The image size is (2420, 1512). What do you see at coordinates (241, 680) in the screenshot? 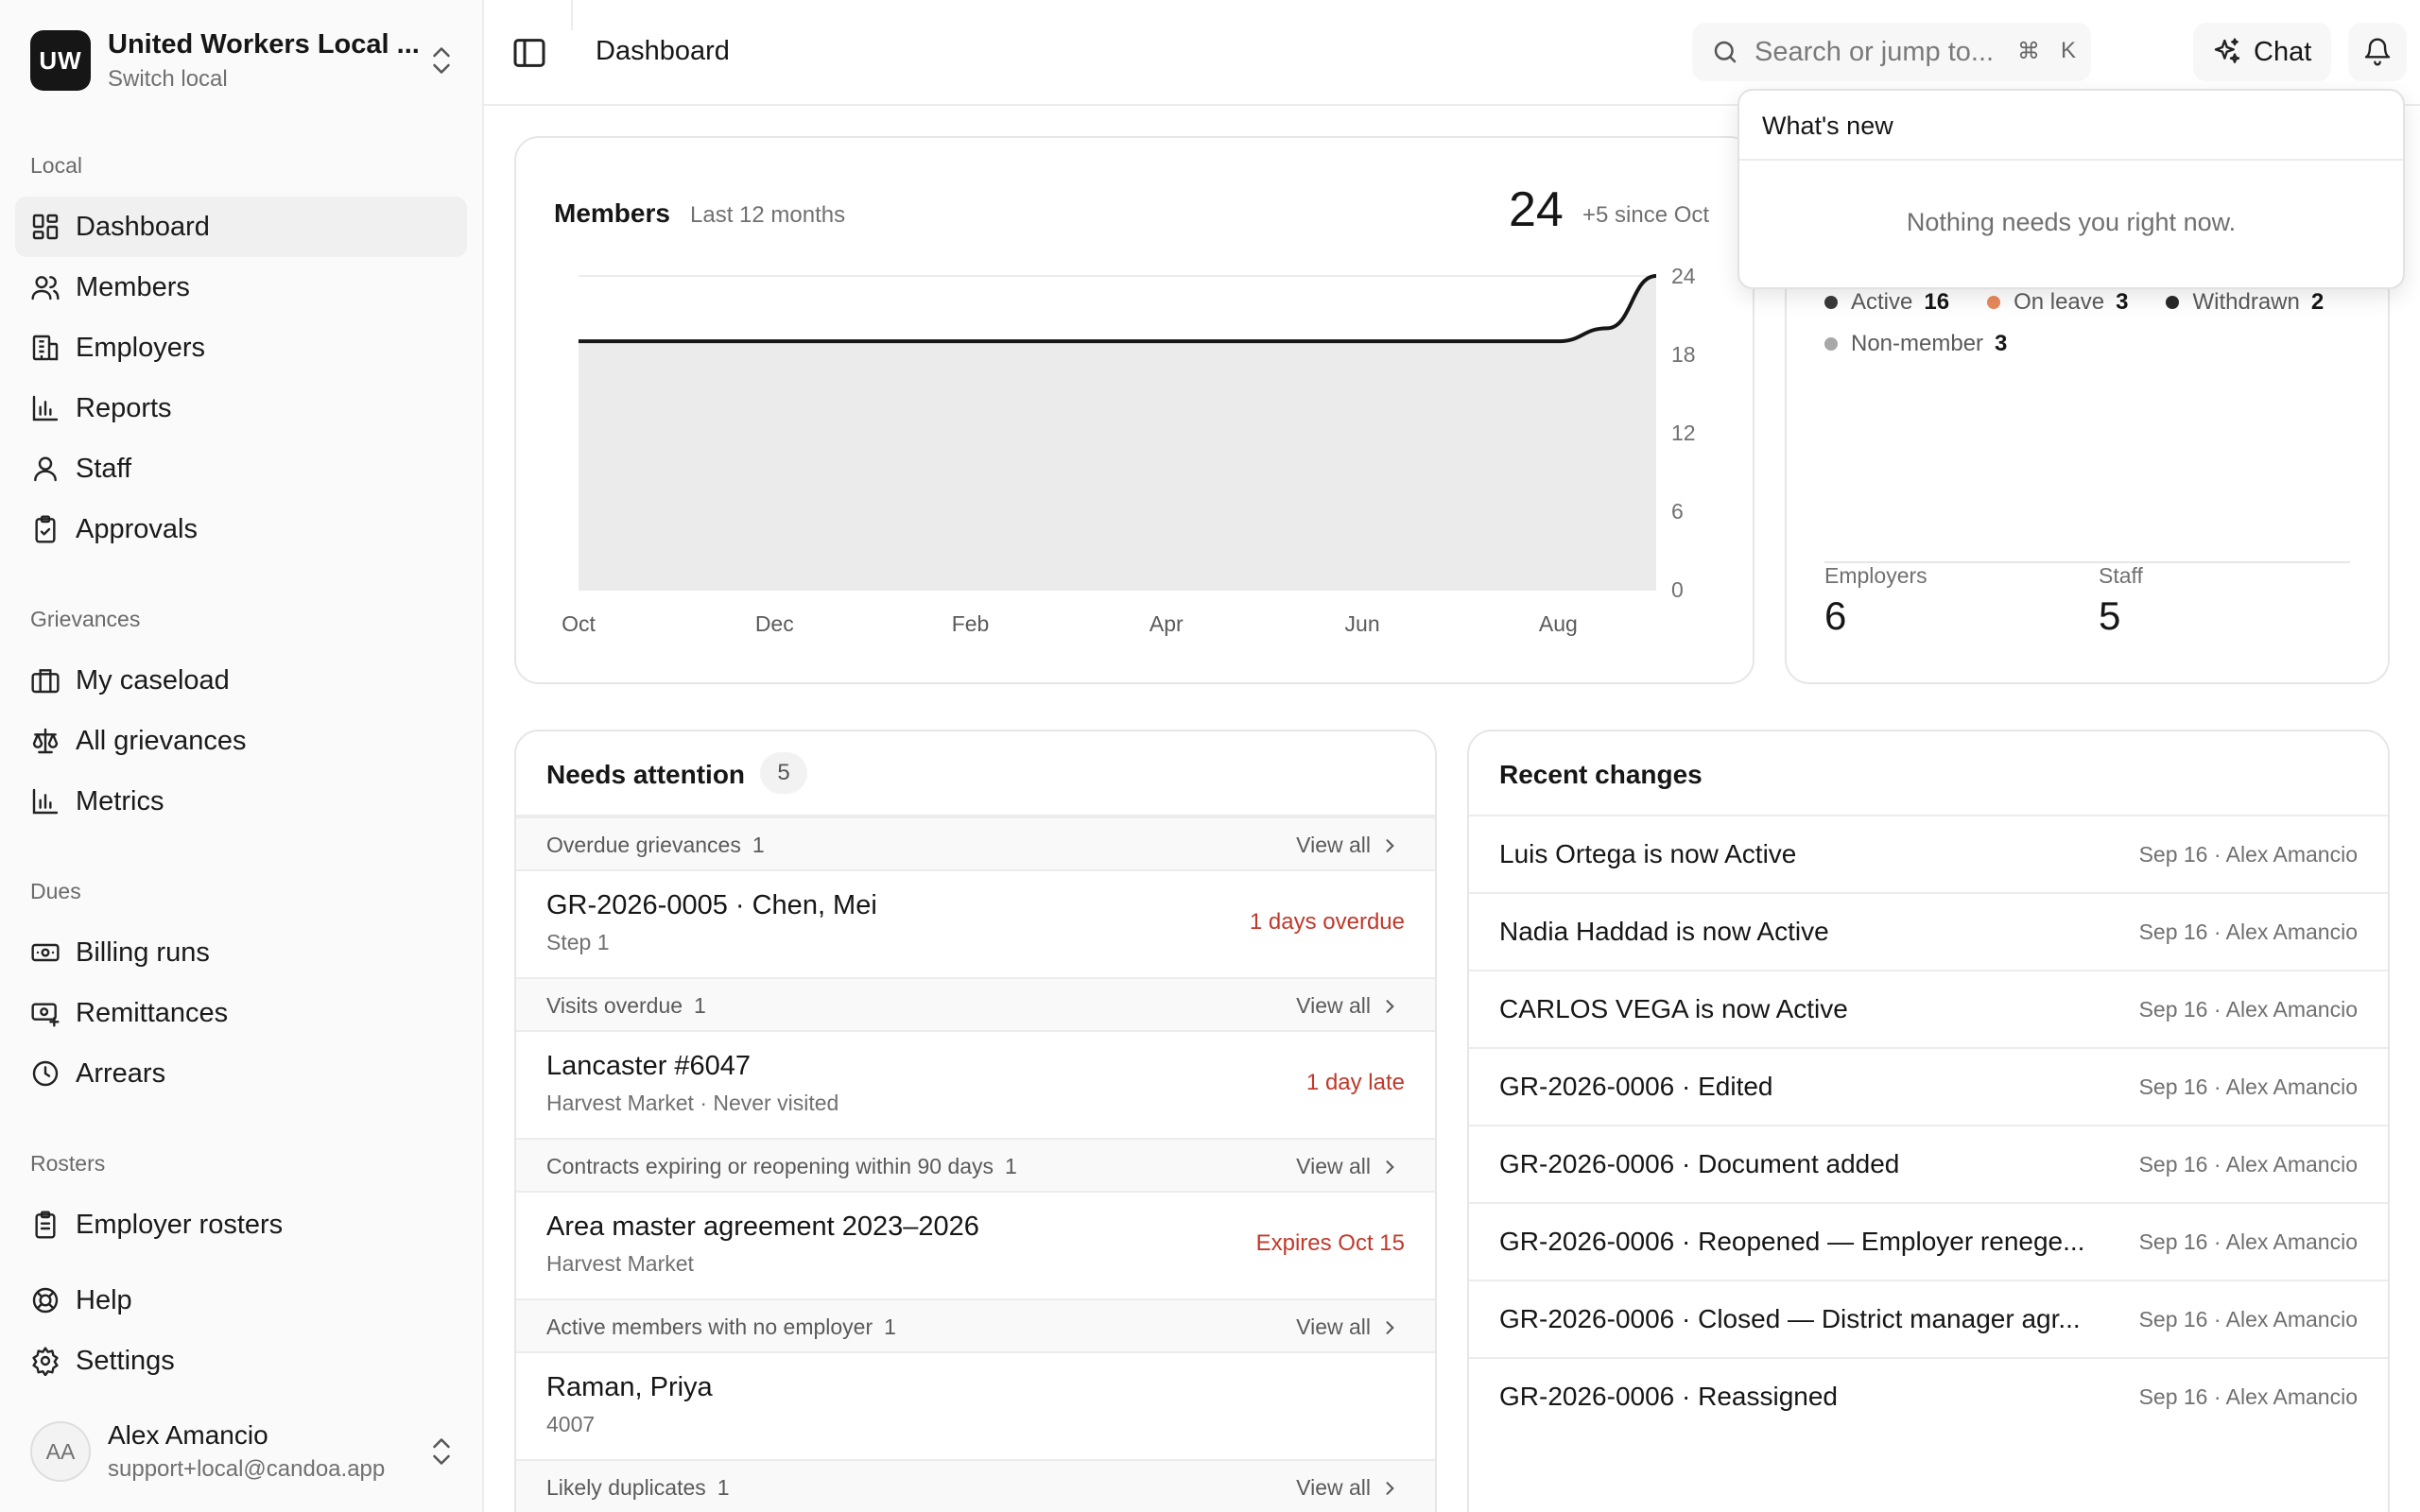
I see `sidebar-item-my-caseload: My caseload` at bounding box center [241, 680].